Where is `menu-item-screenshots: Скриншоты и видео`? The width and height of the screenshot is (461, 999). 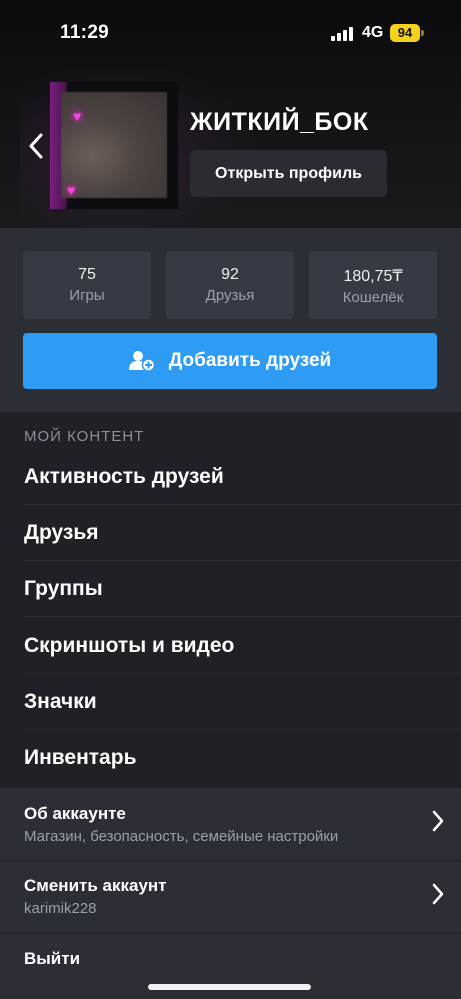
menu-item-screenshots: Скриншоты и видео is located at coordinates (230, 646).